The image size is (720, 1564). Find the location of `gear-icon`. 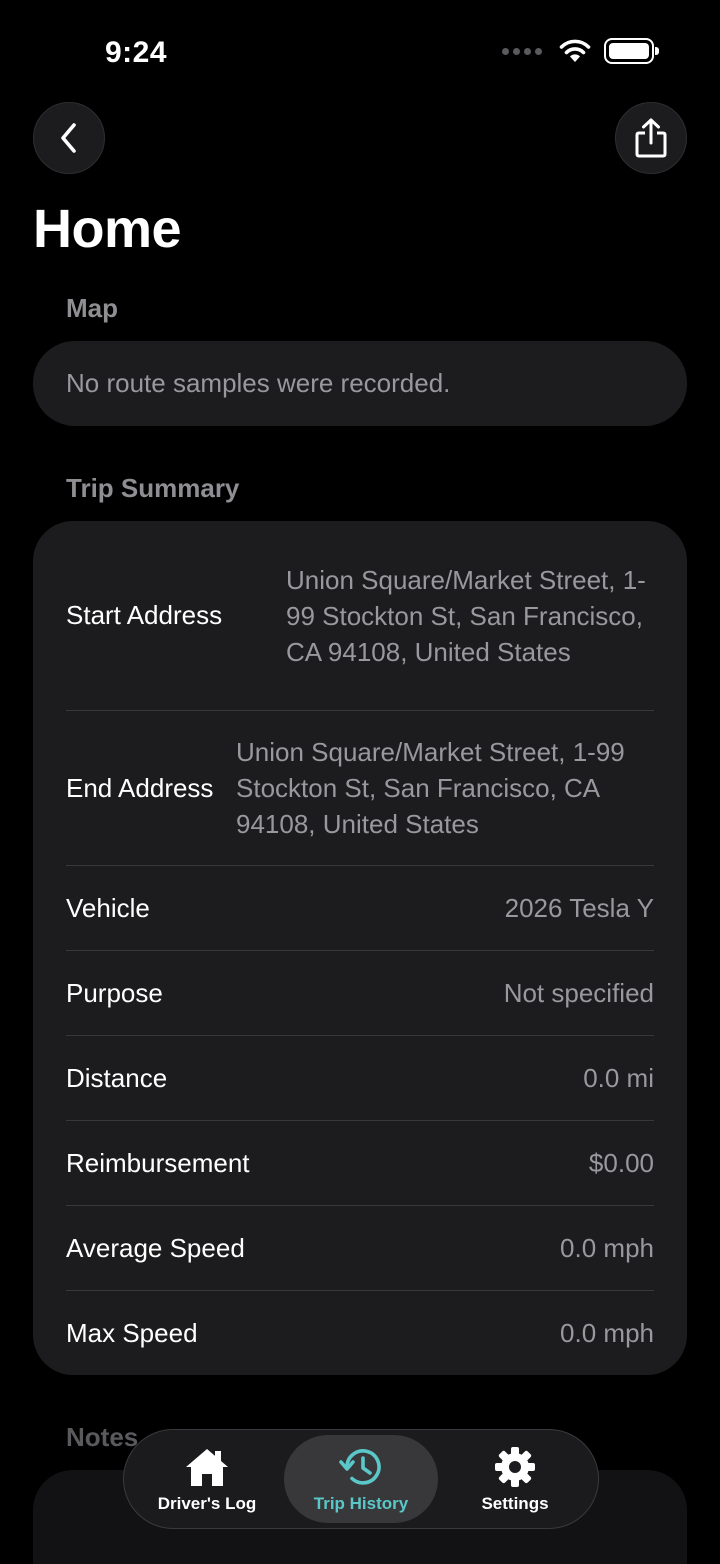

gear-icon is located at coordinates (515, 1467).